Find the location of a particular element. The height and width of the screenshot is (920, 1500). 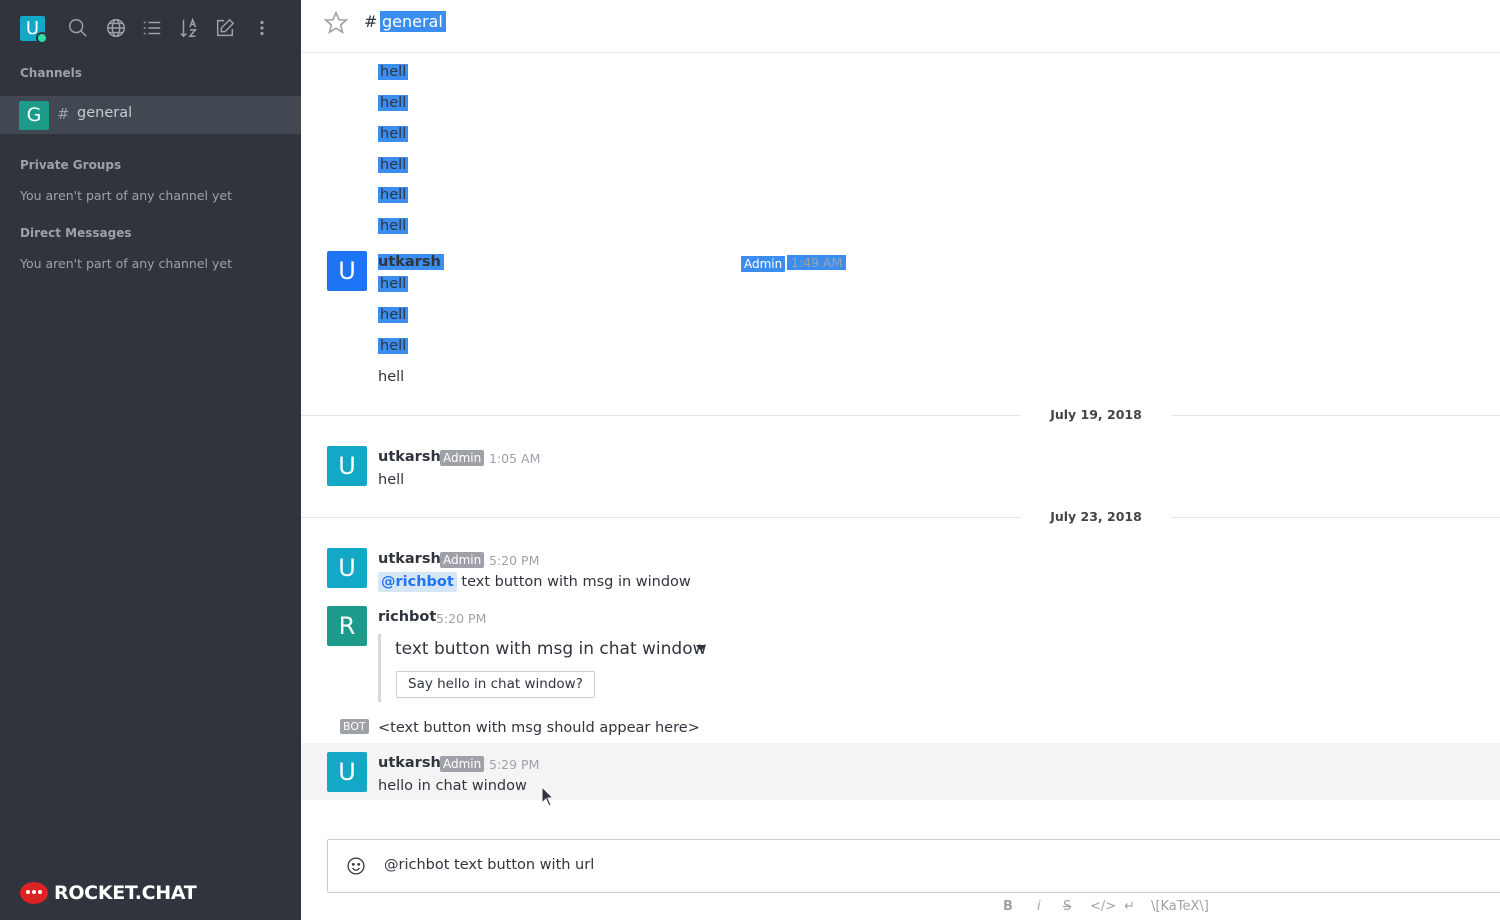

message-time: 5:29 PM is located at coordinates (514, 764).